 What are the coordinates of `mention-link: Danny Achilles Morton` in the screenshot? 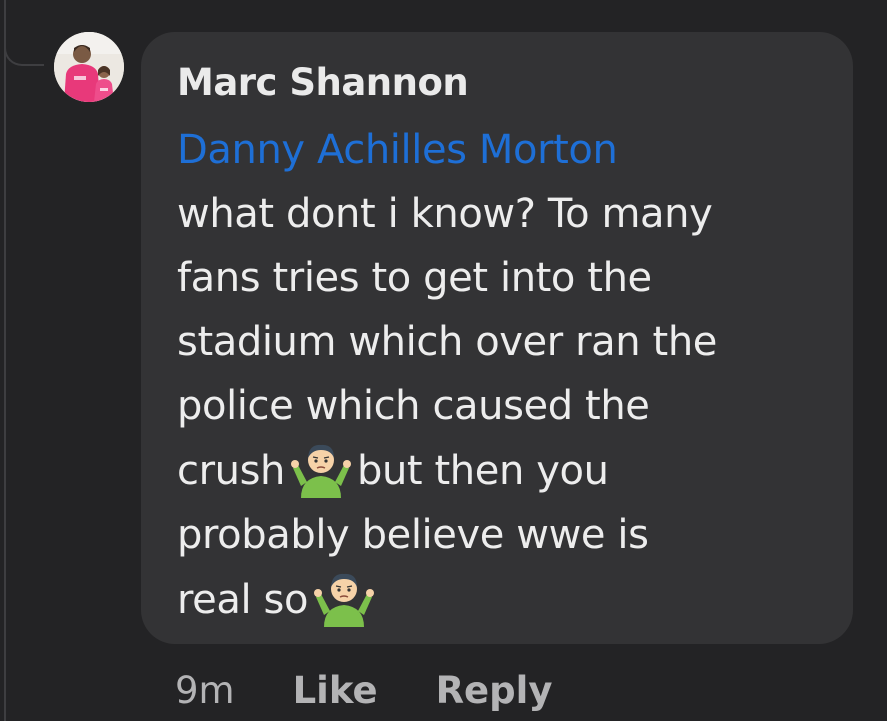 It's located at (497, 150).